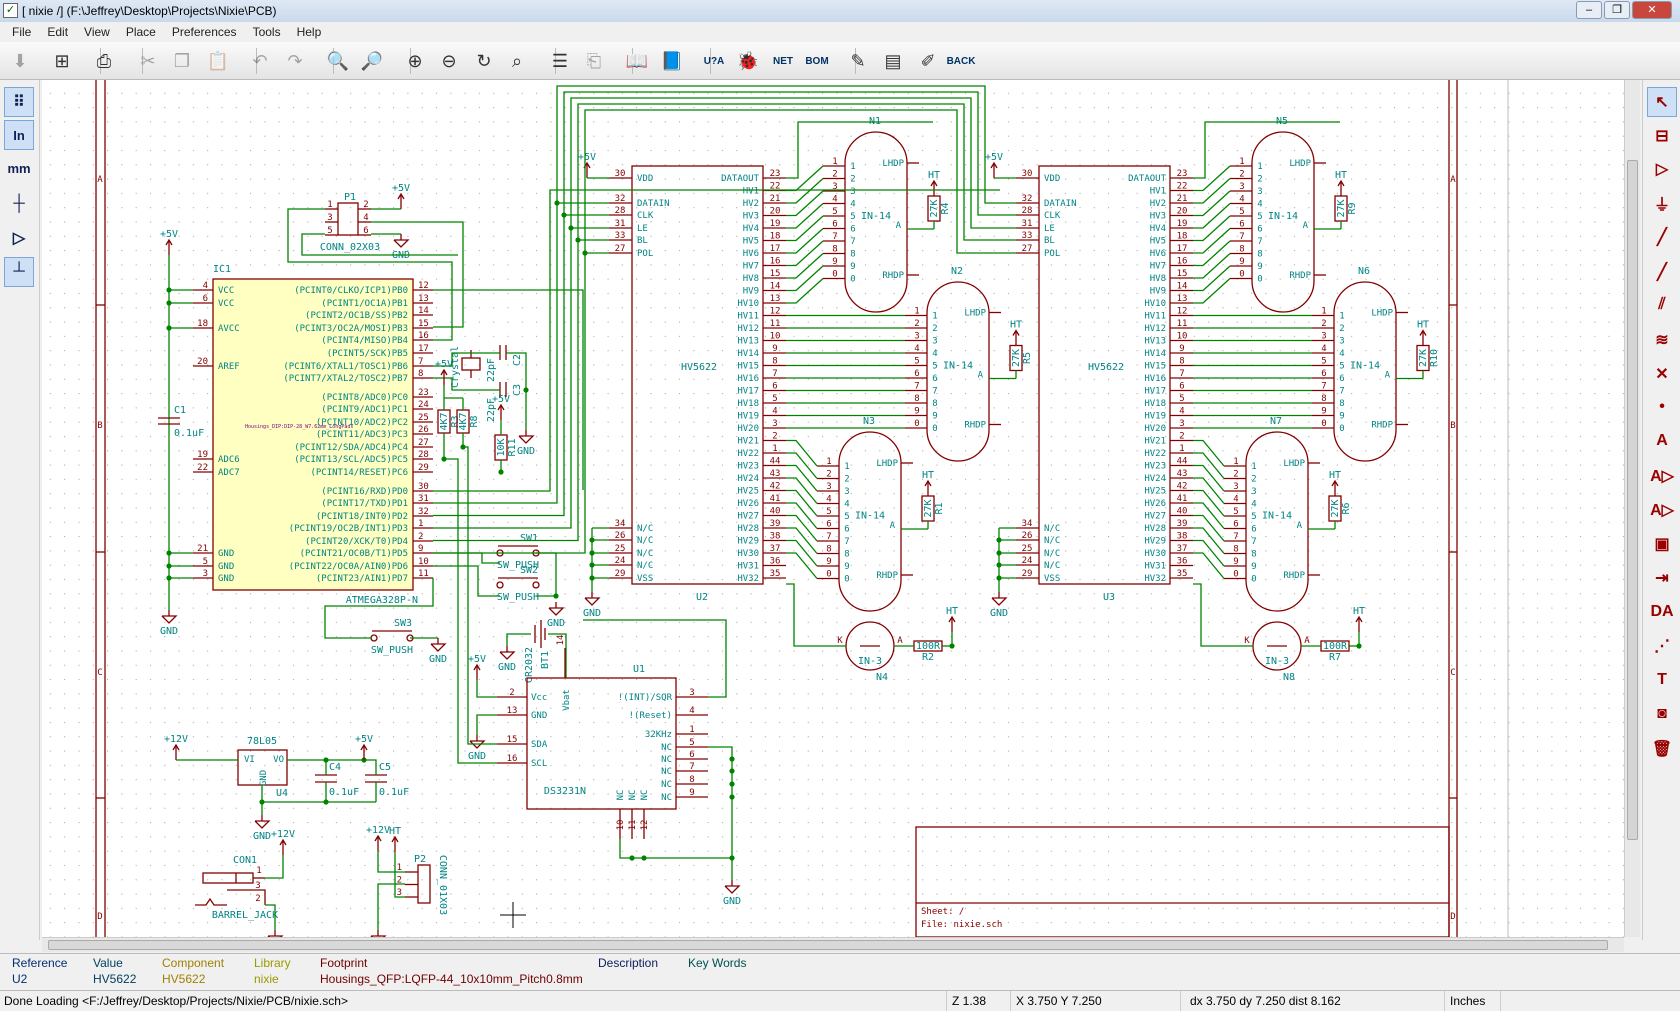 The width and height of the screenshot is (1680, 1011). I want to click on pin-number: 5, so click(205, 562).